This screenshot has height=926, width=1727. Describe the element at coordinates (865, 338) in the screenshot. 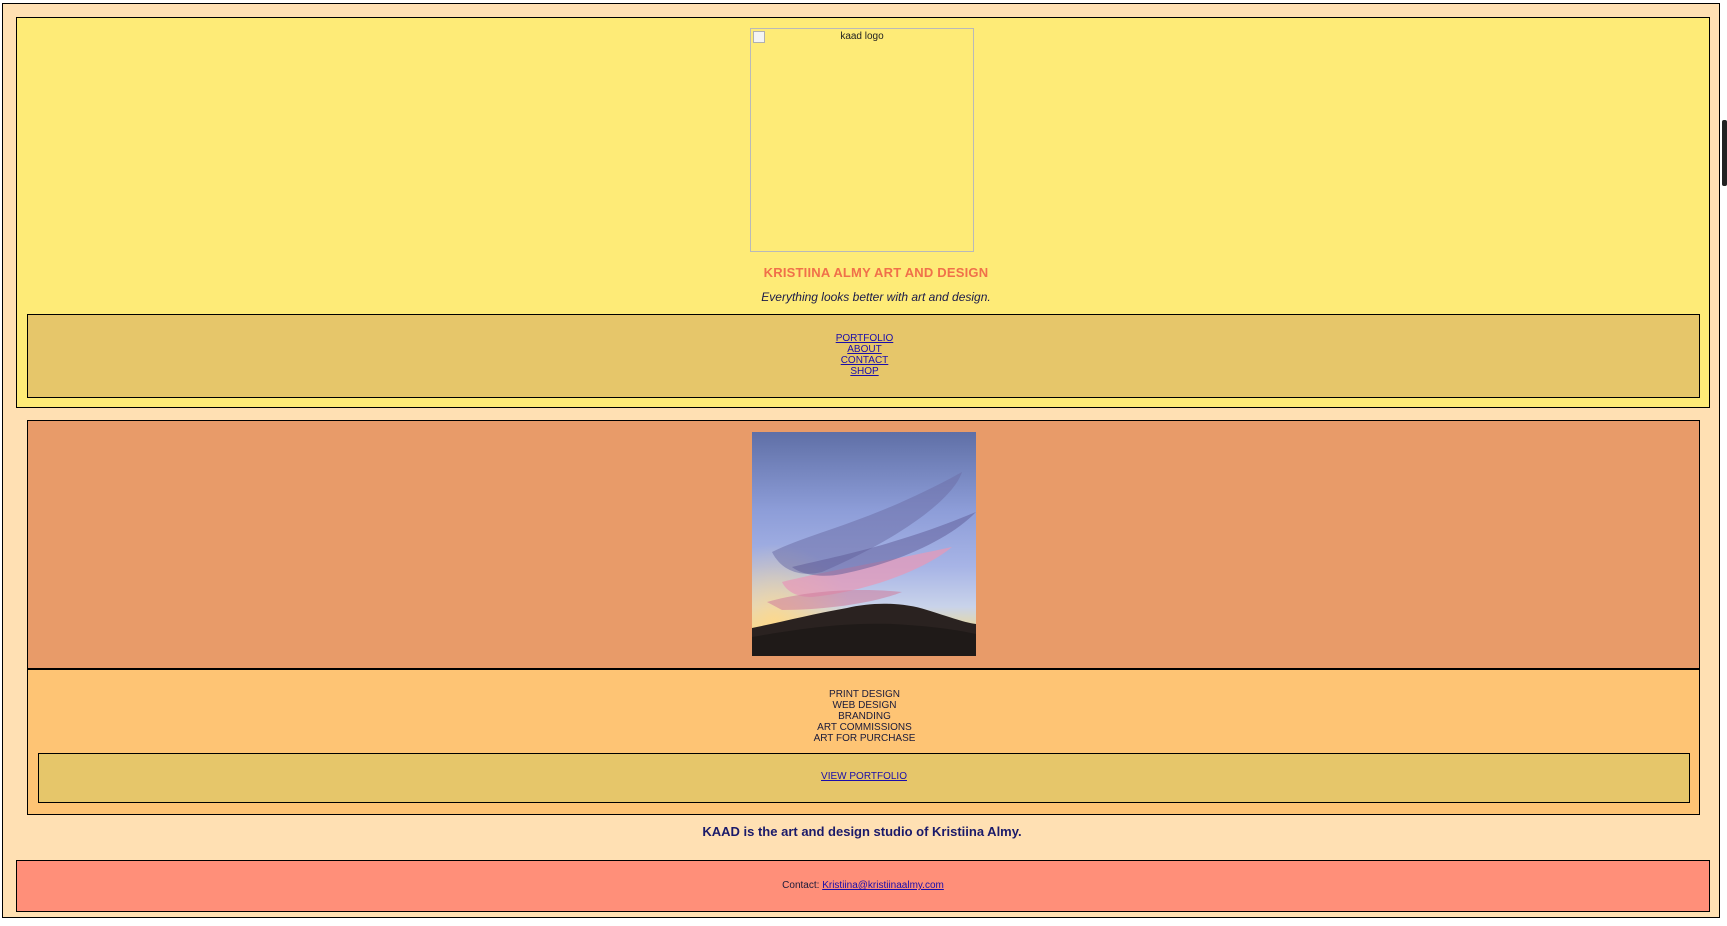

I see `nav-link-portfolio: PORTFOLIO` at that location.